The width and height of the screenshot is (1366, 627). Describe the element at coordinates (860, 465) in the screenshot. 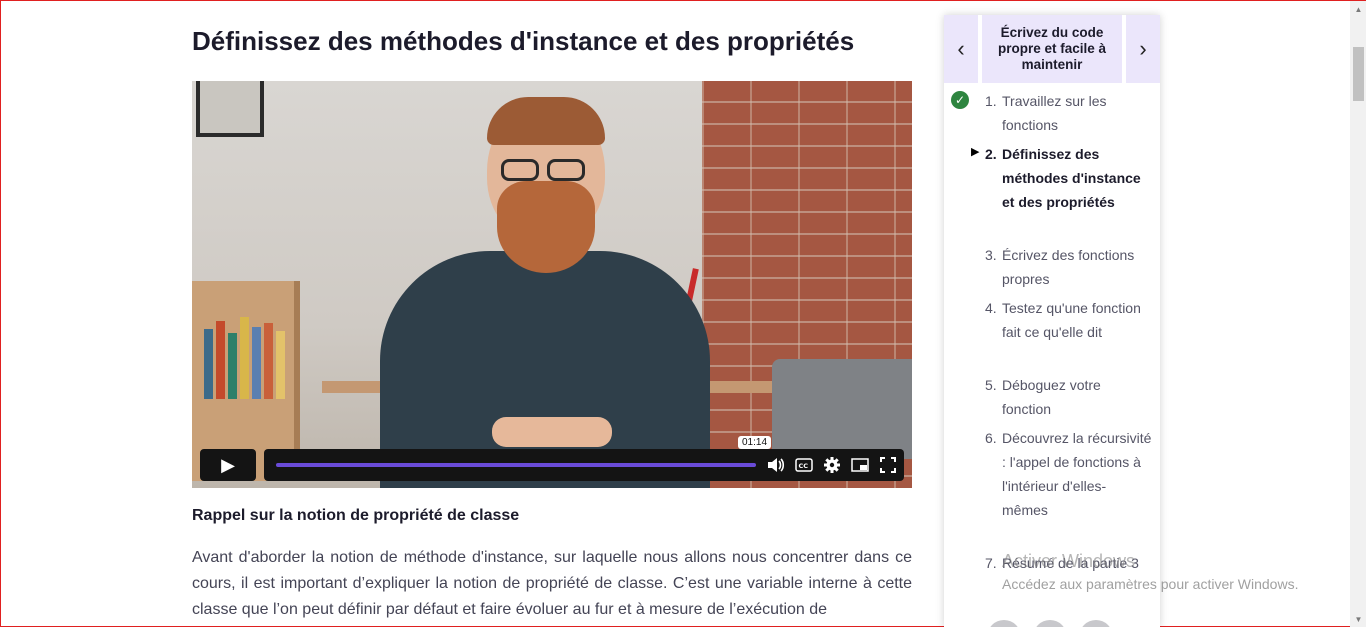

I see `picture-in-picture-icon` at that location.